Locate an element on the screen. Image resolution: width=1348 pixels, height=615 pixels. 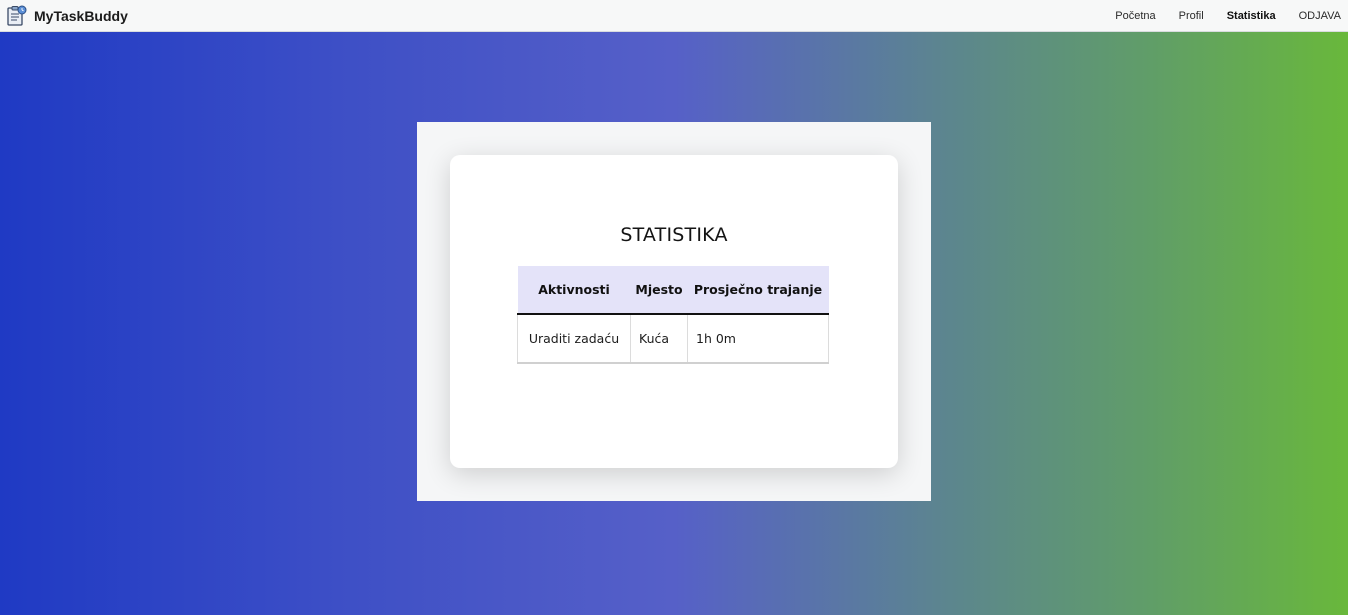
cell-activity: Uraditi zadaću is located at coordinates (574, 338).